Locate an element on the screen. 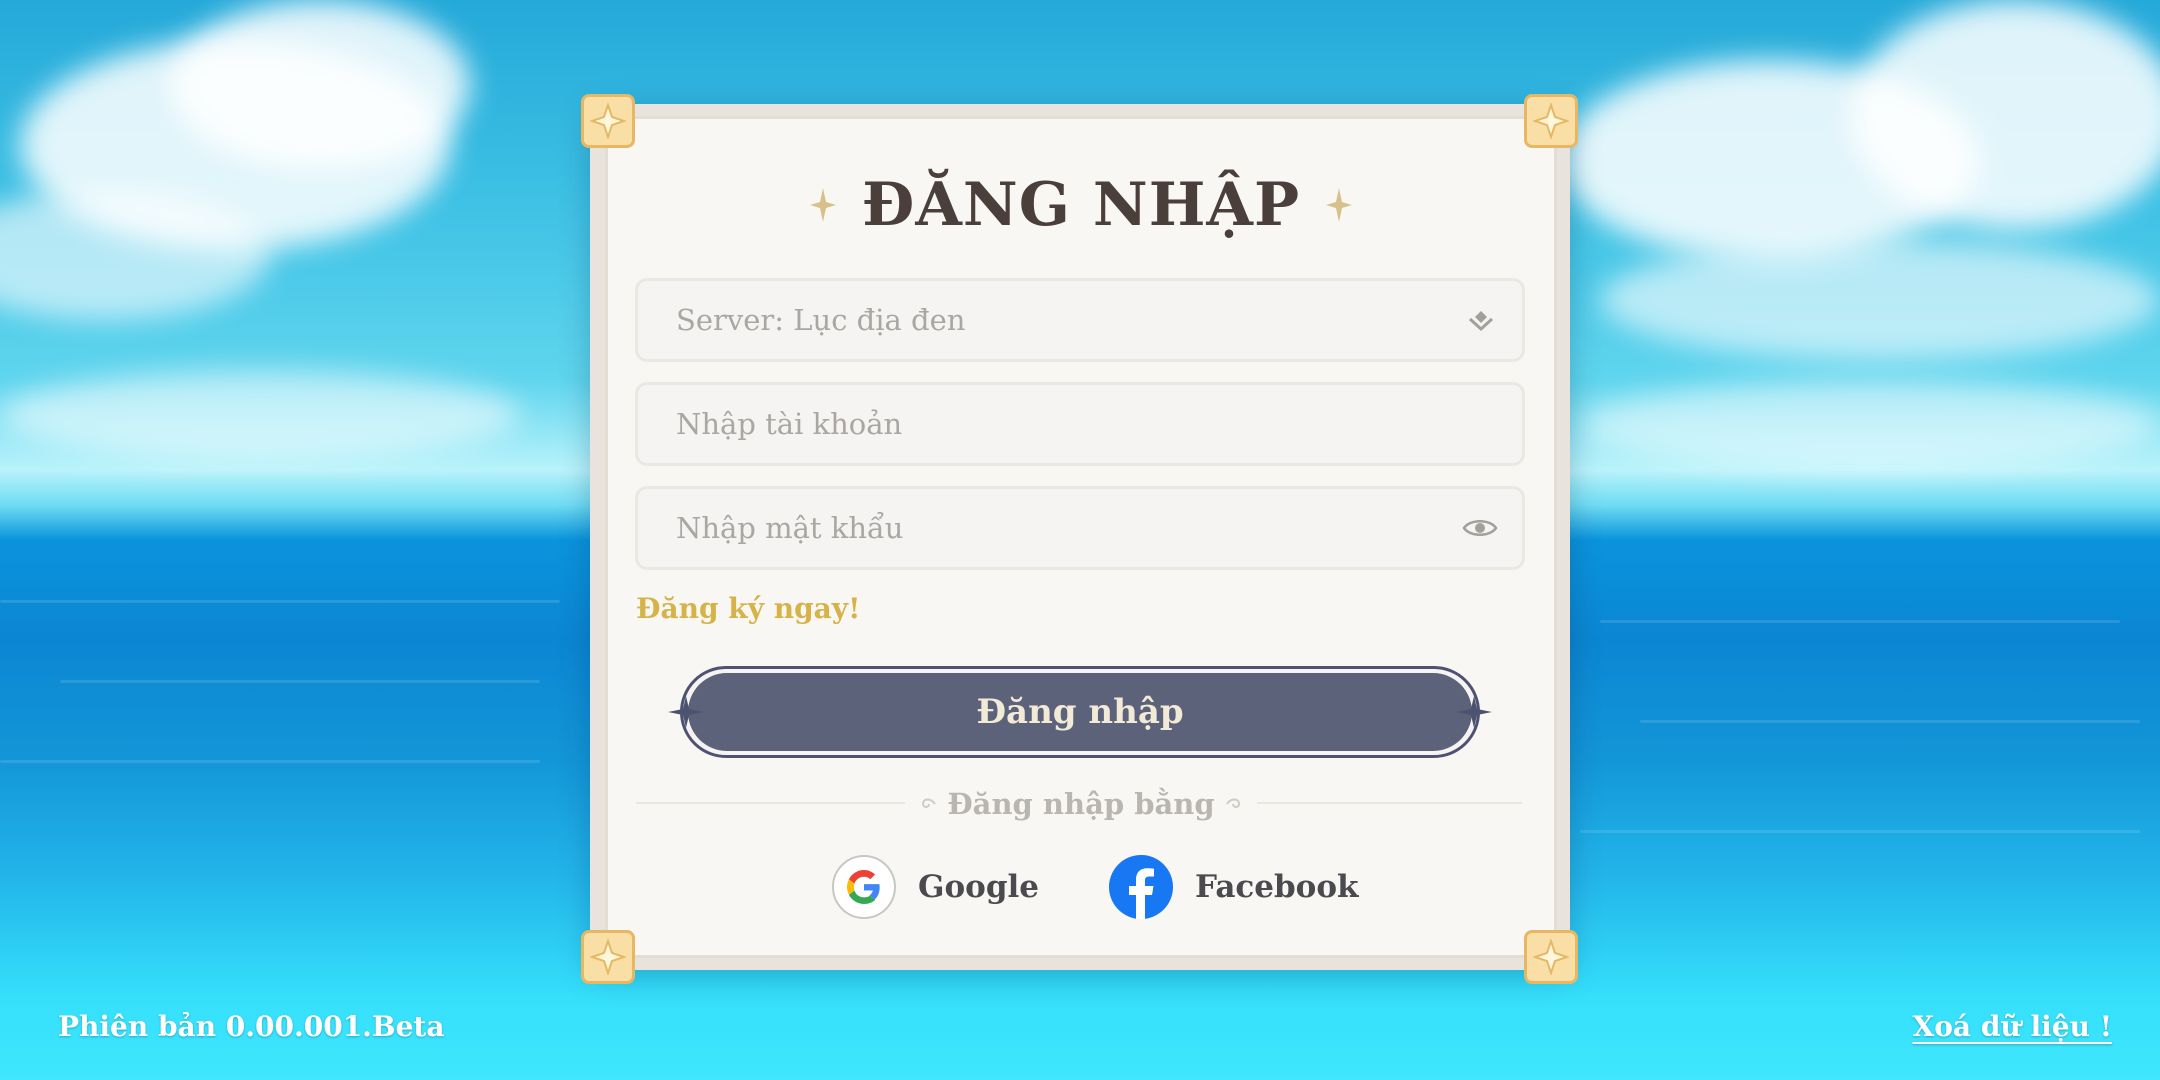 Image resolution: width=2160 pixels, height=1080 pixels. google-login-button: Google is located at coordinates (935, 887).